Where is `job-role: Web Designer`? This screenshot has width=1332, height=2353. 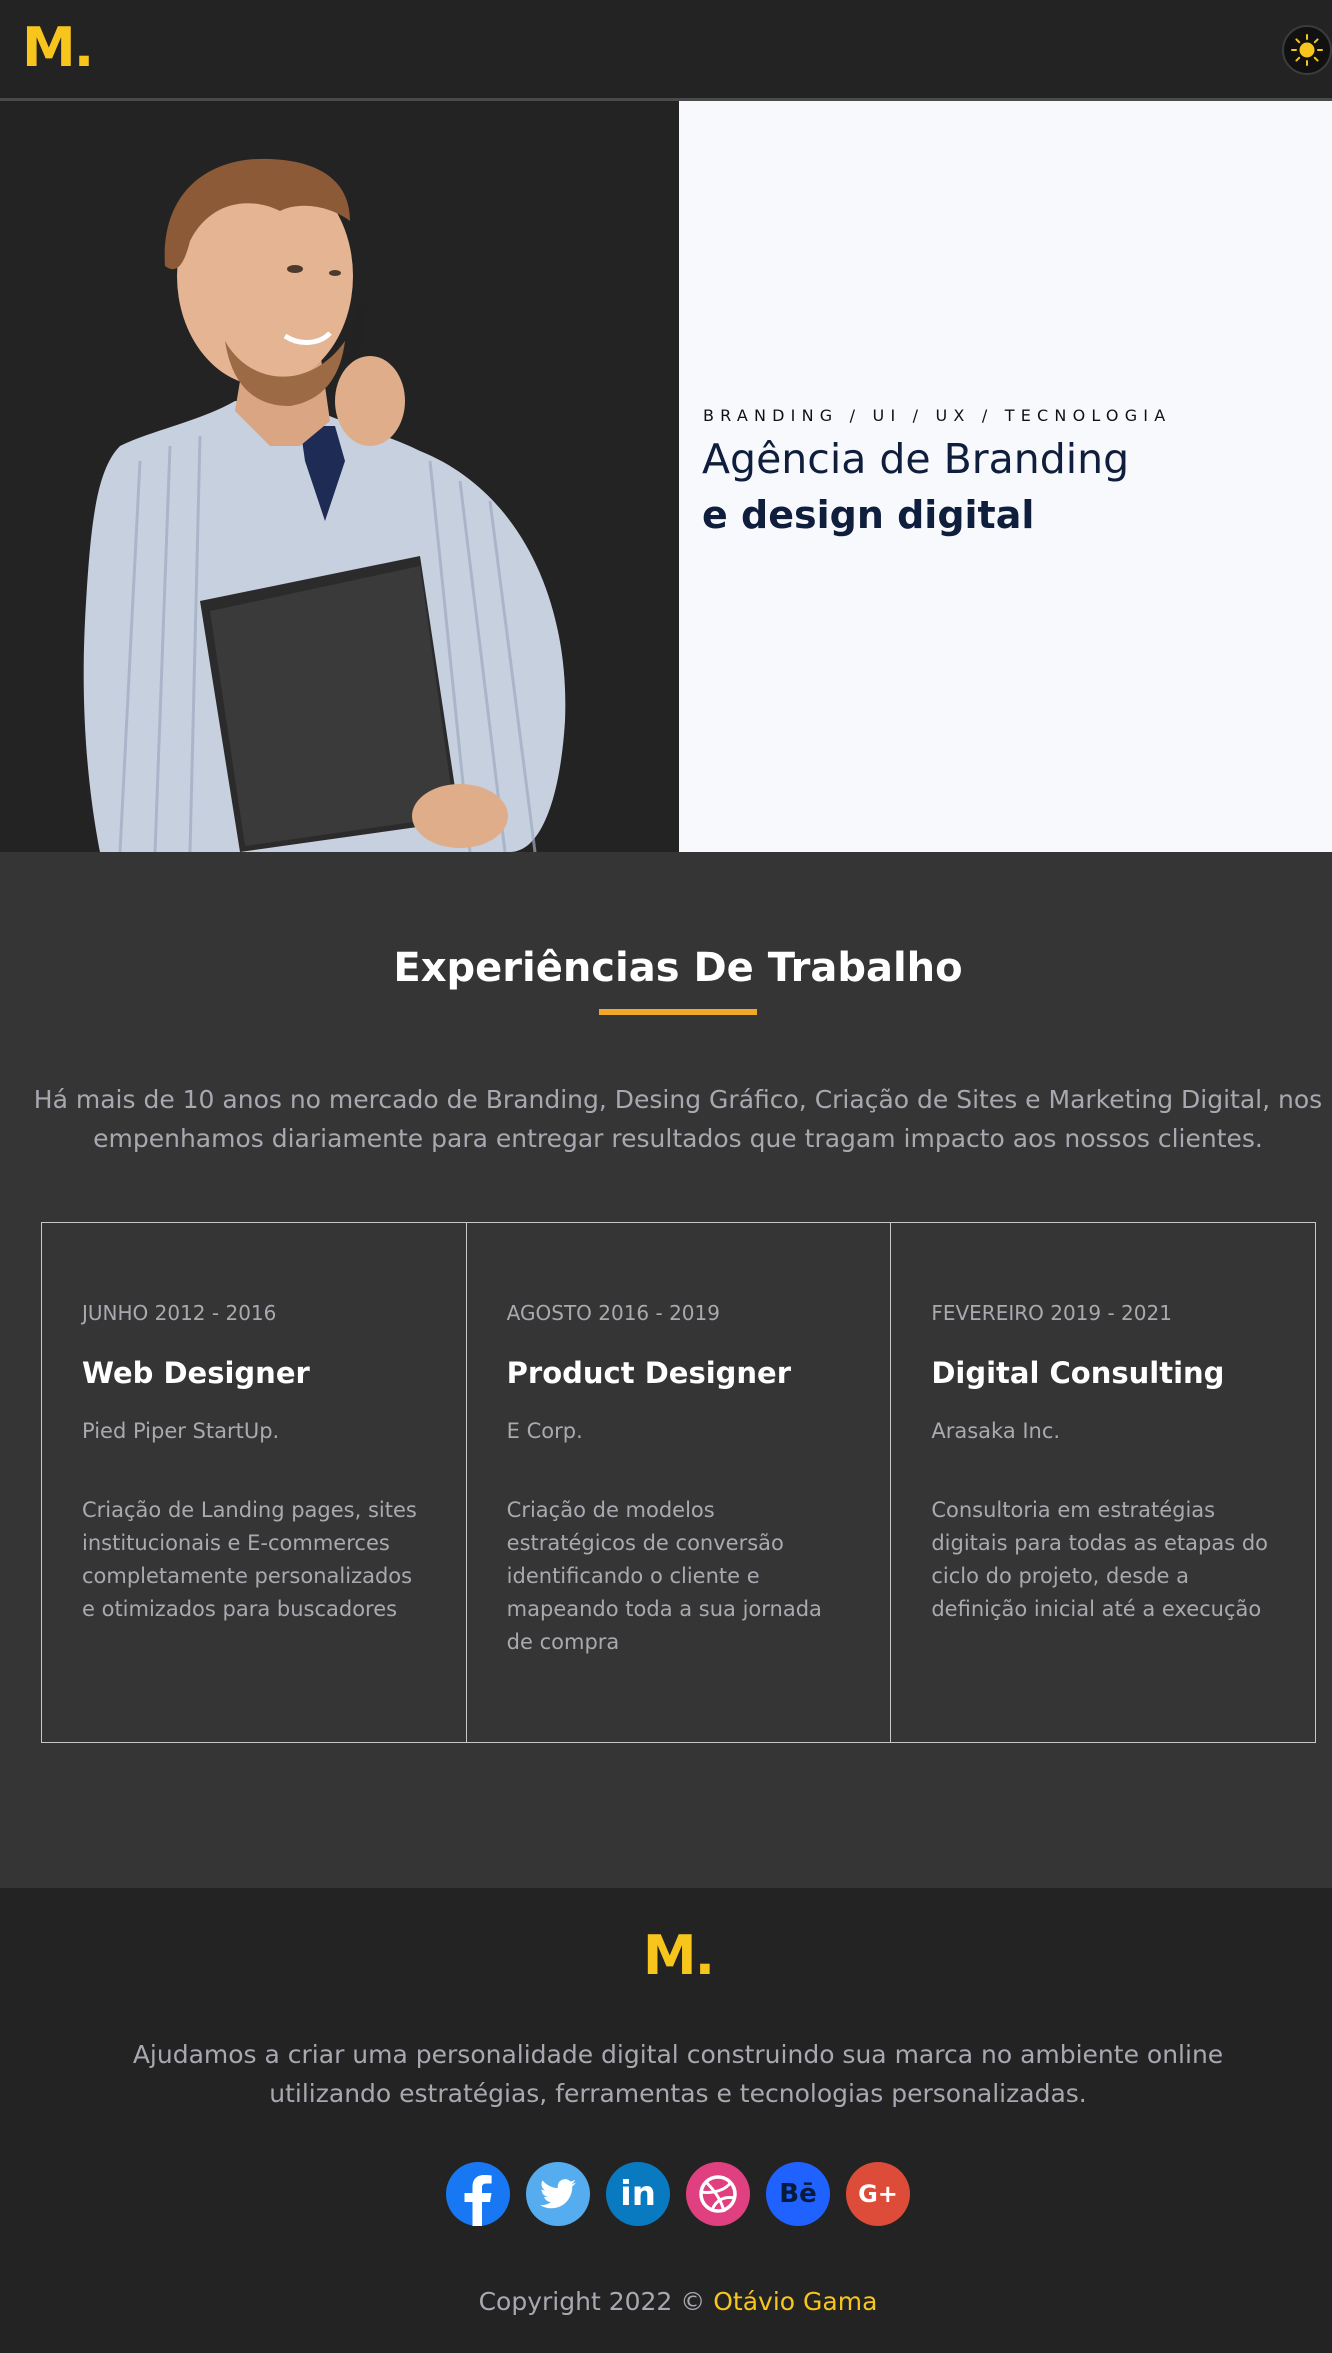 job-role: Web Designer is located at coordinates (196, 1373).